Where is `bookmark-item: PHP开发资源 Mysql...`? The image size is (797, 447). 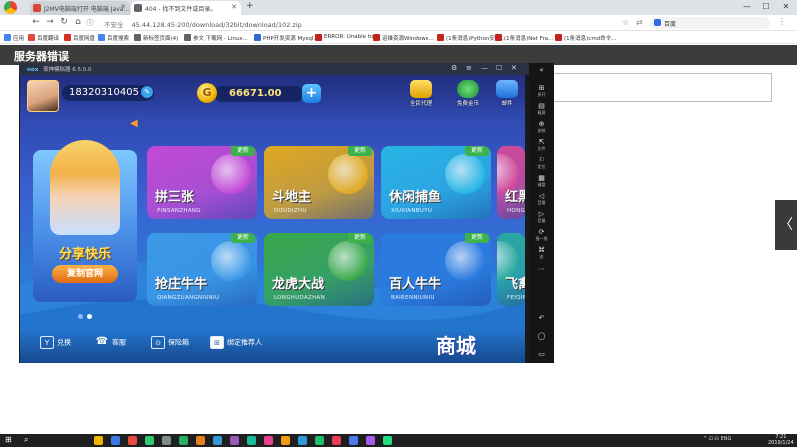
bookmark-item: PHP开发资源 Mysql... is located at coordinates (286, 38).